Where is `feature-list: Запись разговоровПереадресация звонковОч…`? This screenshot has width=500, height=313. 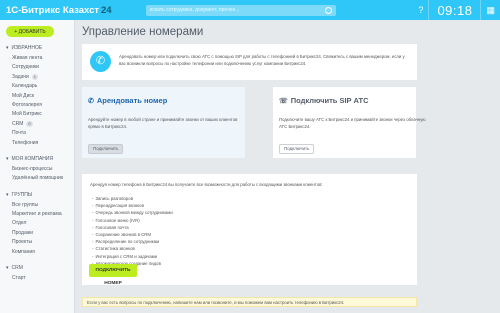
feature-list: Запись разговоровПереадресация звонковОч… is located at coordinates (132, 234).